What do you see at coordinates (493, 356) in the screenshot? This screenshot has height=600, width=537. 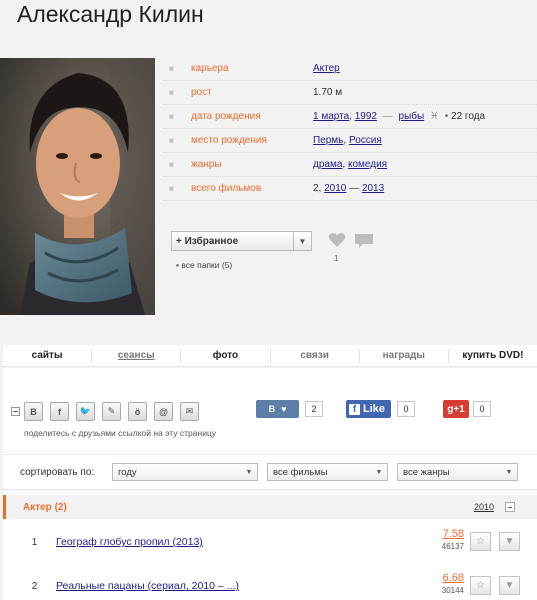 I see `tab-buy-dvd: купить DVD!` at bounding box center [493, 356].